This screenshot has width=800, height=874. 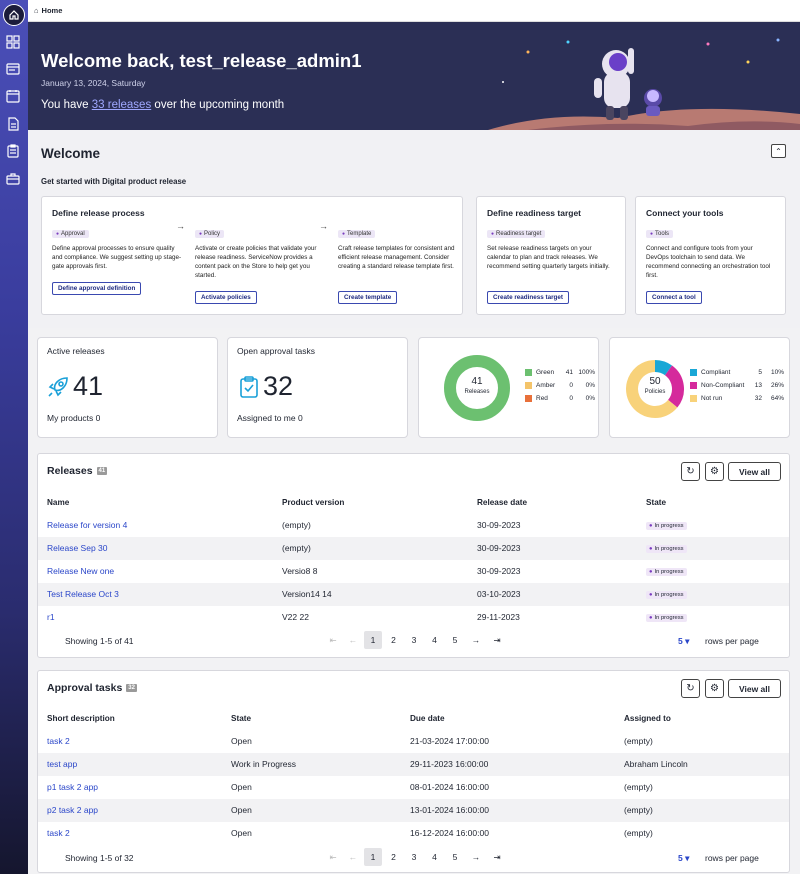 What do you see at coordinates (14, 97) in the screenshot?
I see `calendar-icon` at bounding box center [14, 97].